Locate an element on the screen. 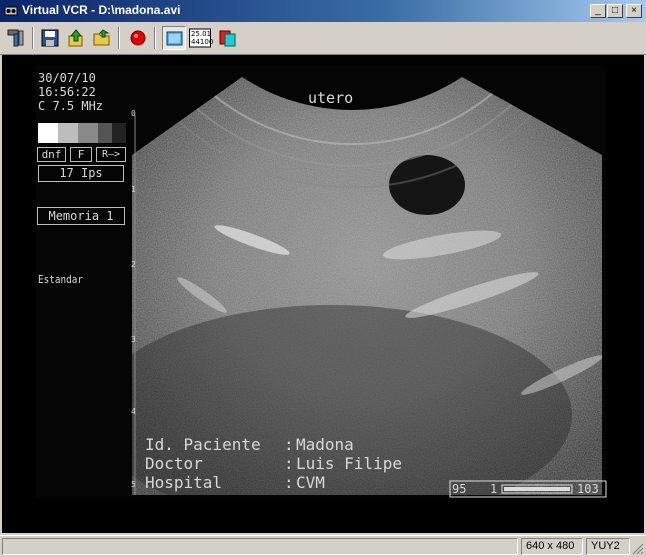 Image resolution: width=646 pixels, height=557 pixels. depth-mark: 0 is located at coordinates (133, 113).